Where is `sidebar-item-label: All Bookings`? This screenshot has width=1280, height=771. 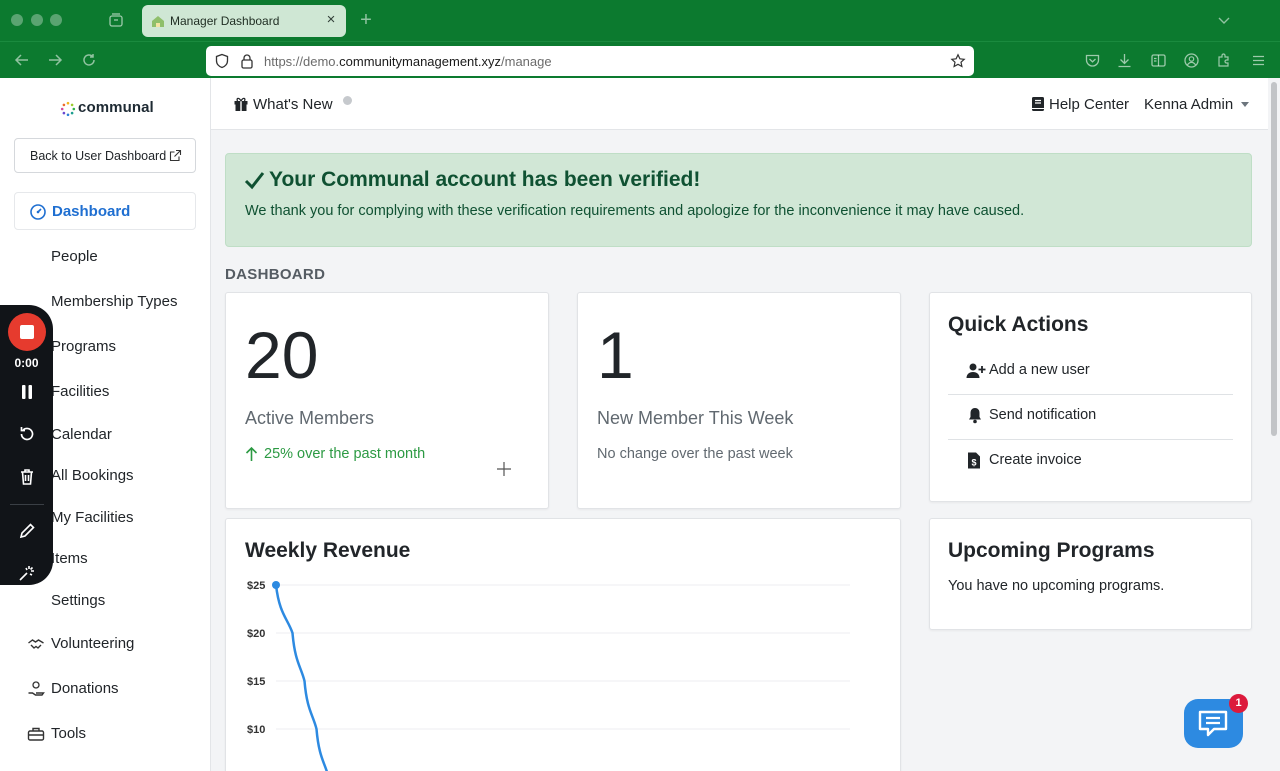 sidebar-item-label: All Bookings is located at coordinates (92, 475).